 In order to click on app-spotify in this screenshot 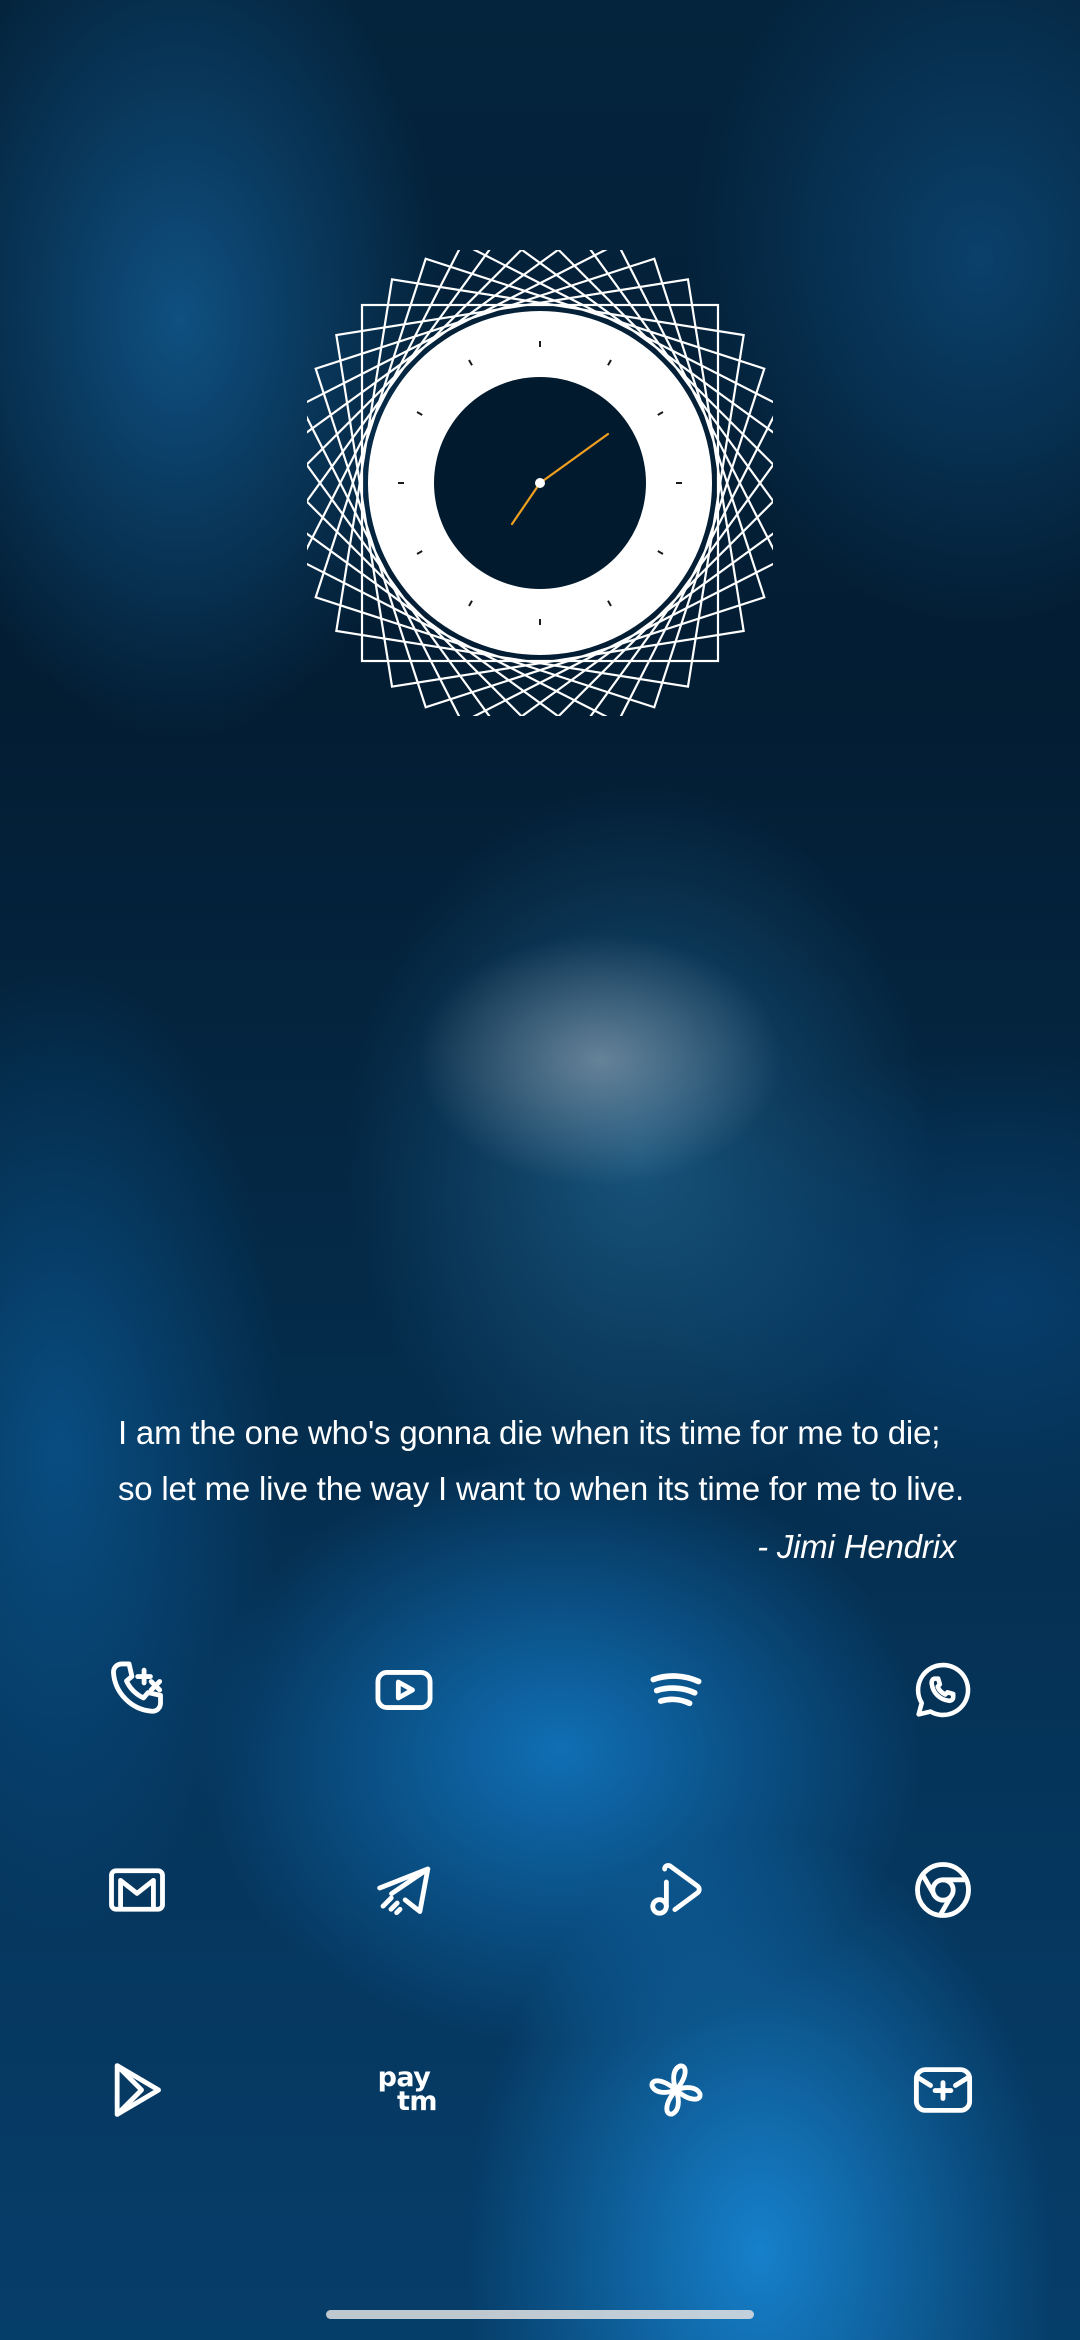, I will do `click(676, 1690)`.